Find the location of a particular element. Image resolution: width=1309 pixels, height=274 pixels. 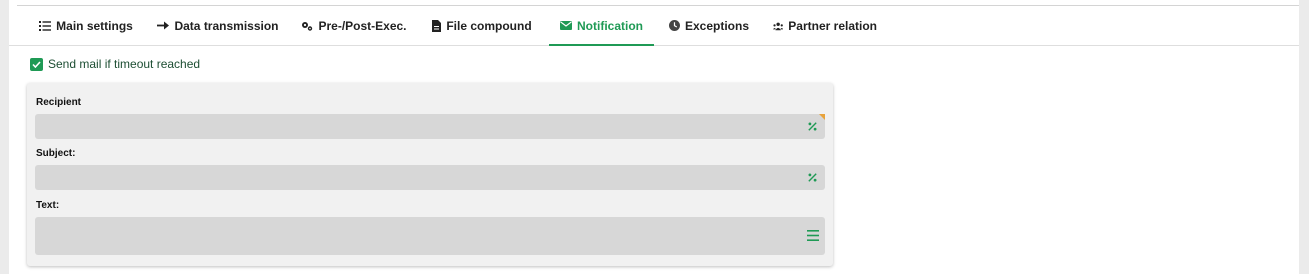

recipient-input is located at coordinates (430, 126).